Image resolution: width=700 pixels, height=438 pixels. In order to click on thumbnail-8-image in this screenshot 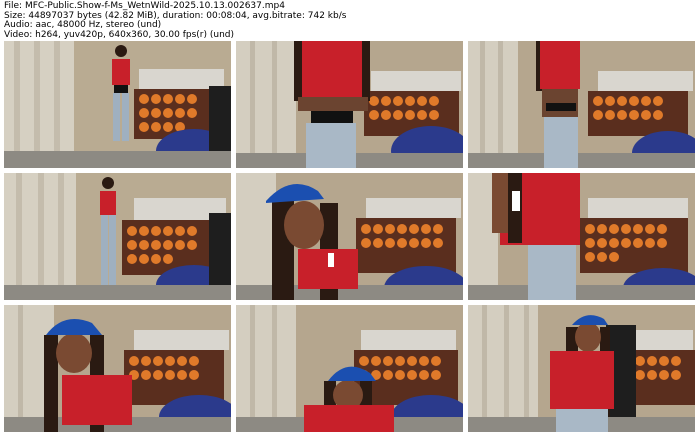, I will do `click(349, 368)`.